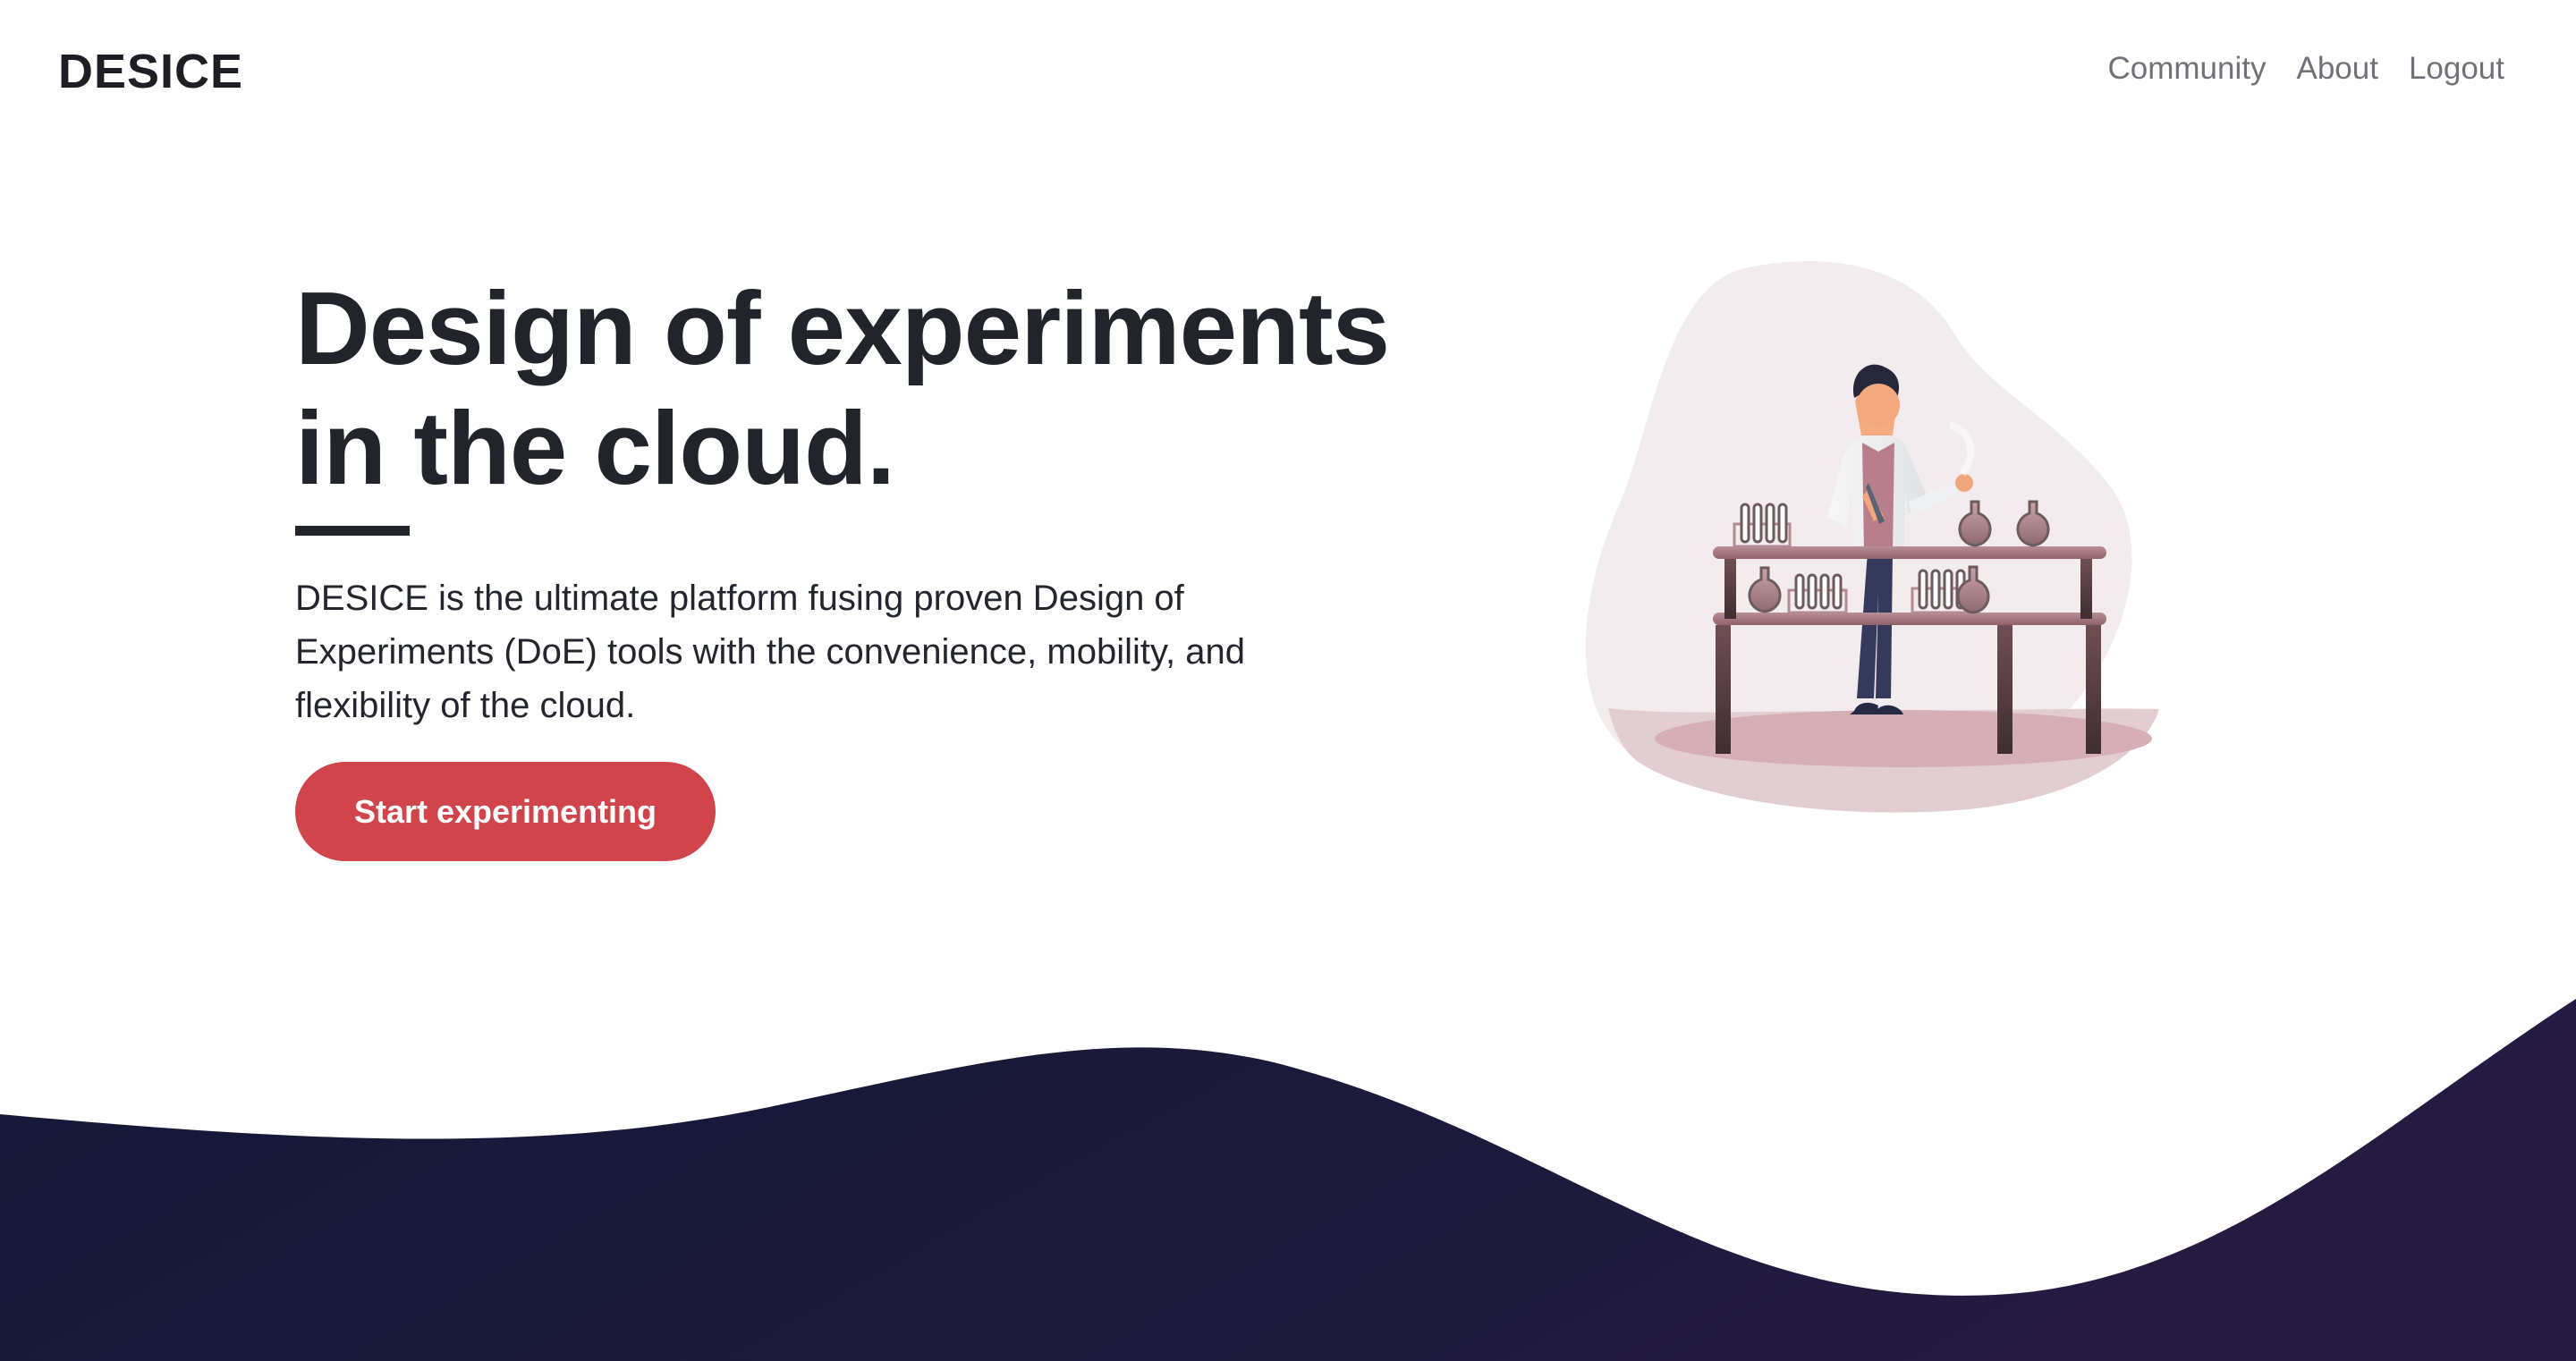  What do you see at coordinates (352, 531) in the screenshot?
I see `title-underline` at bounding box center [352, 531].